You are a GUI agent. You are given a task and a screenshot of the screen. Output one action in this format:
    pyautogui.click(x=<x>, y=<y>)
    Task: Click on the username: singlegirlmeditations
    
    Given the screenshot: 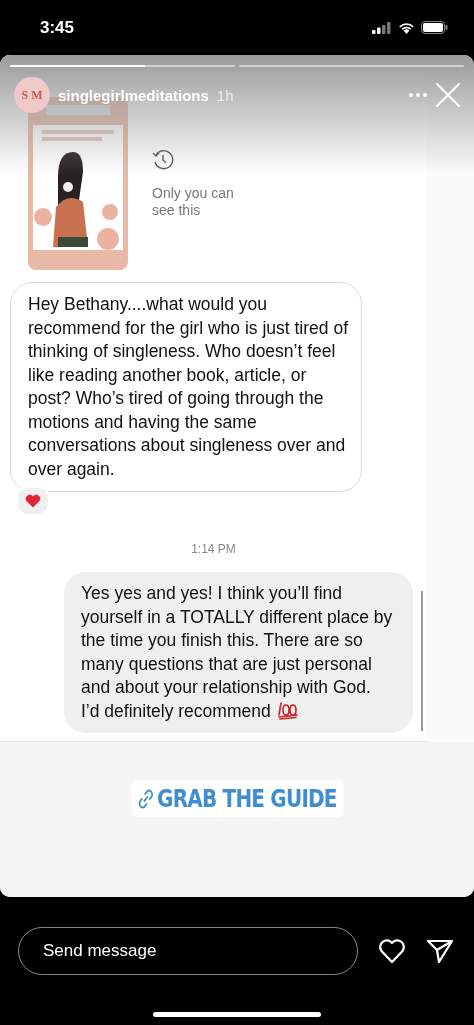 What is the action you would take?
    pyautogui.click(x=133, y=95)
    